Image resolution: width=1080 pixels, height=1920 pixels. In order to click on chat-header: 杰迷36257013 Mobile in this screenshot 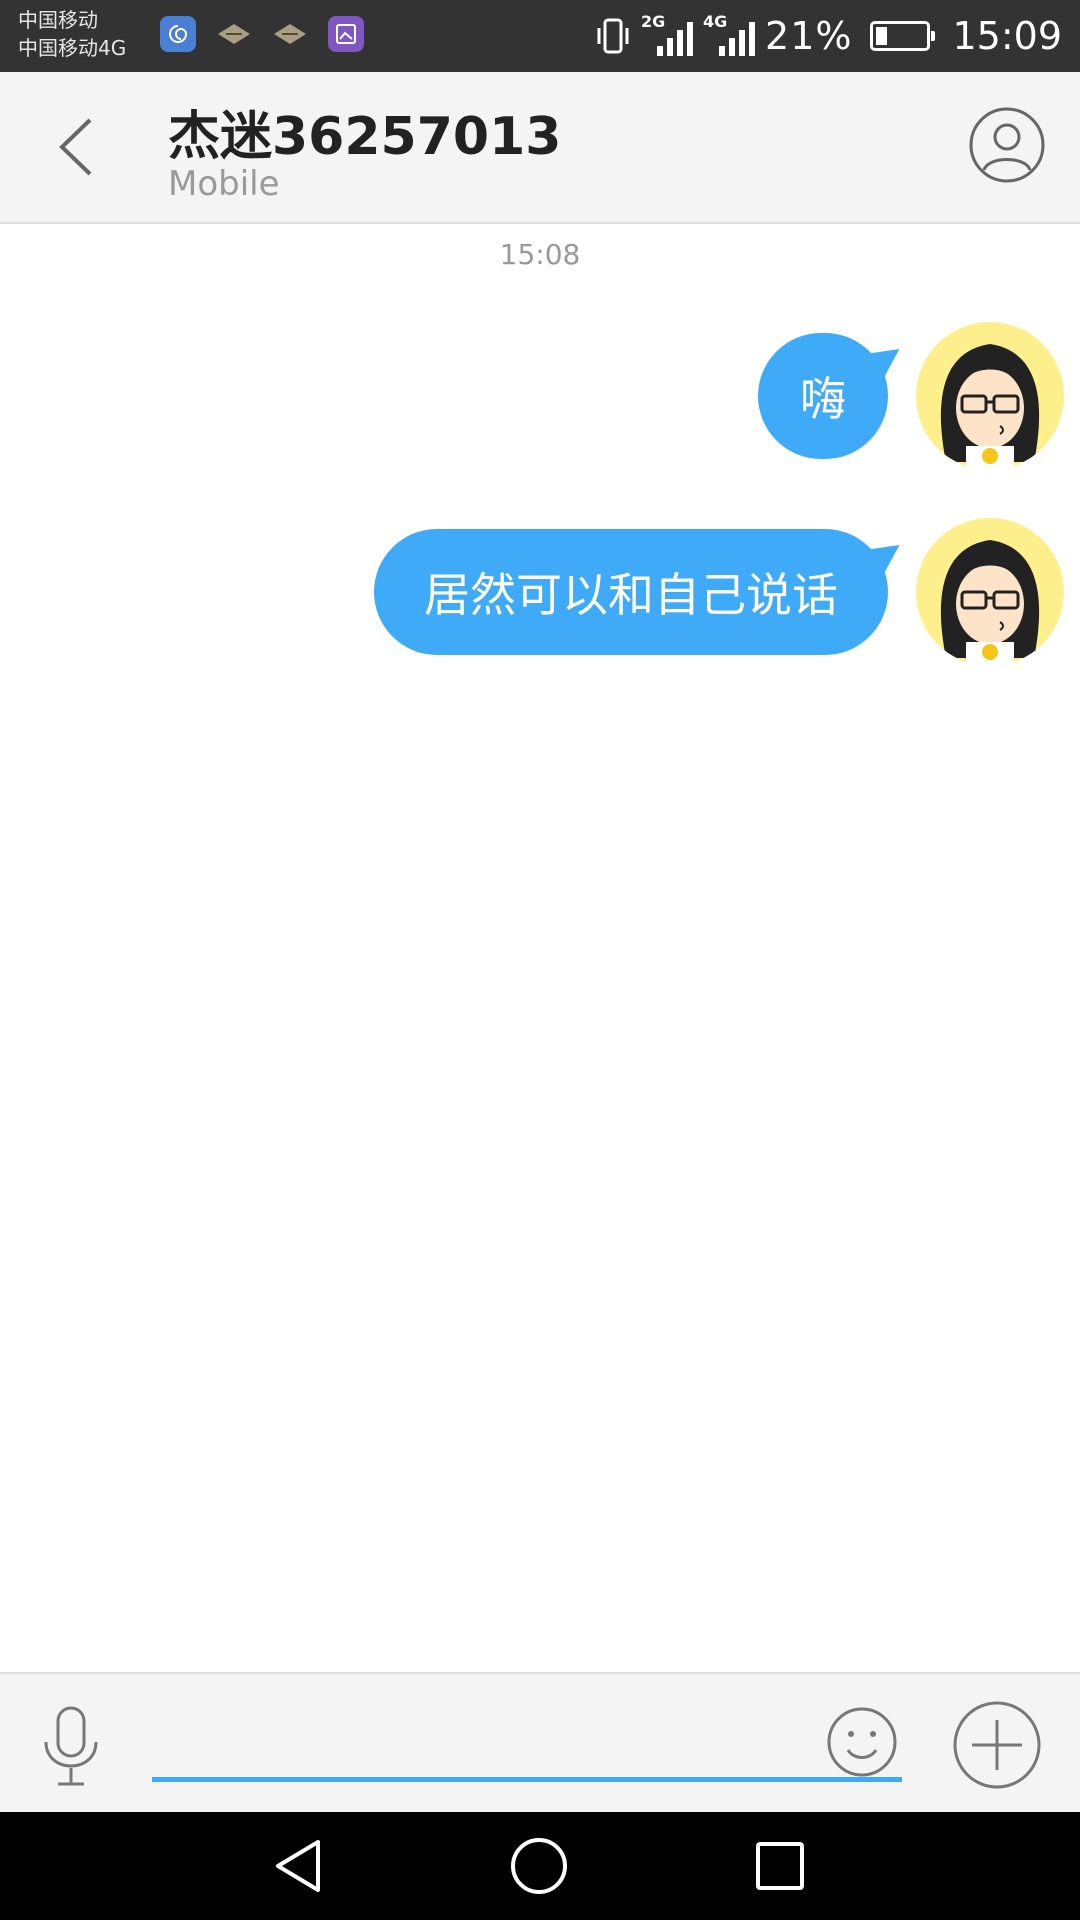, I will do `click(540, 148)`.